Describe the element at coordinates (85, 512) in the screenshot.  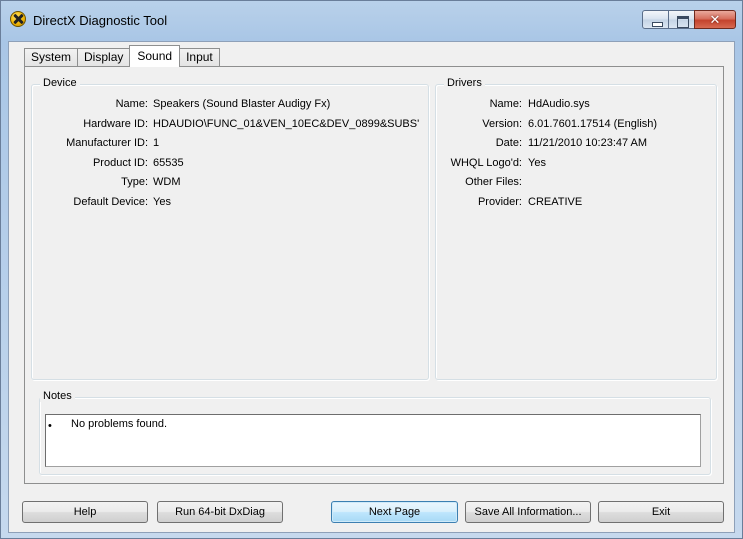
I see `help-button: Help` at that location.